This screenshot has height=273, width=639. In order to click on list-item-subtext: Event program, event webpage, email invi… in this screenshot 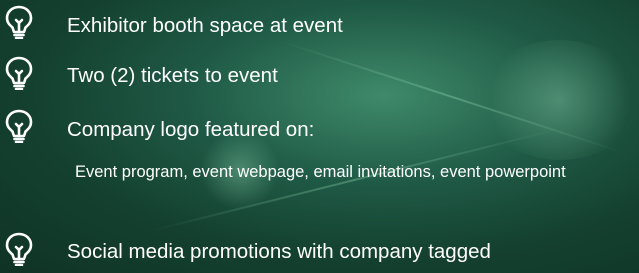, I will do `click(320, 172)`.